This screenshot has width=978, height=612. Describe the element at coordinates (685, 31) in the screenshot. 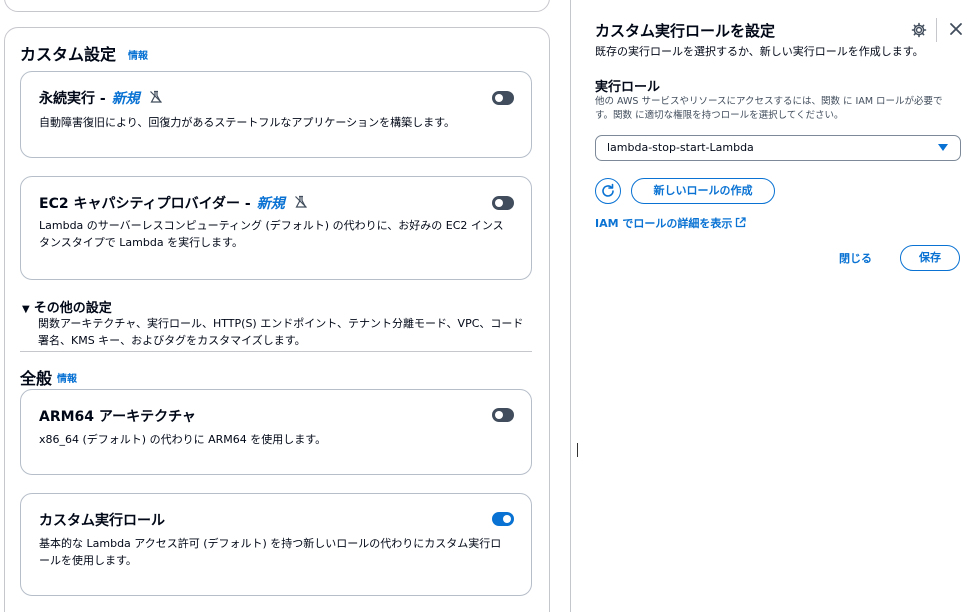

I see `panel-title: カスタム実行ロールを設定` at that location.